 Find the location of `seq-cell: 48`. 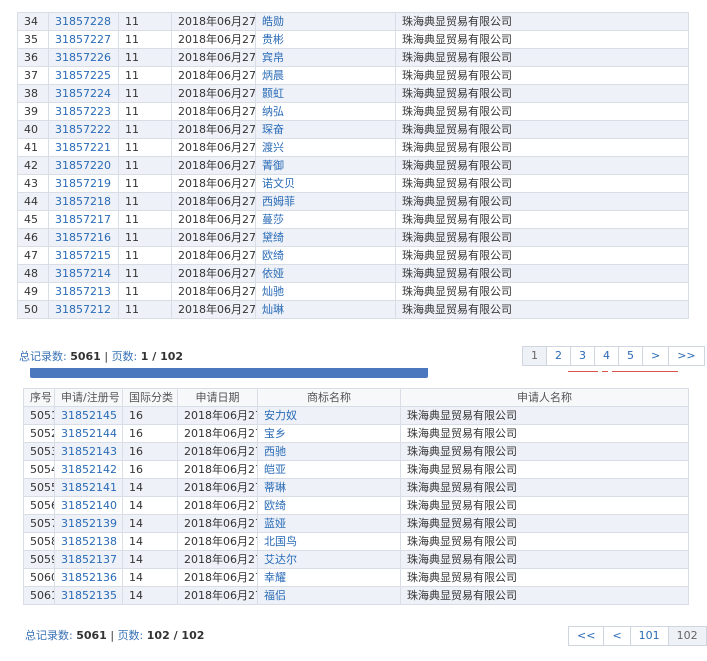

seq-cell: 48 is located at coordinates (33, 273).